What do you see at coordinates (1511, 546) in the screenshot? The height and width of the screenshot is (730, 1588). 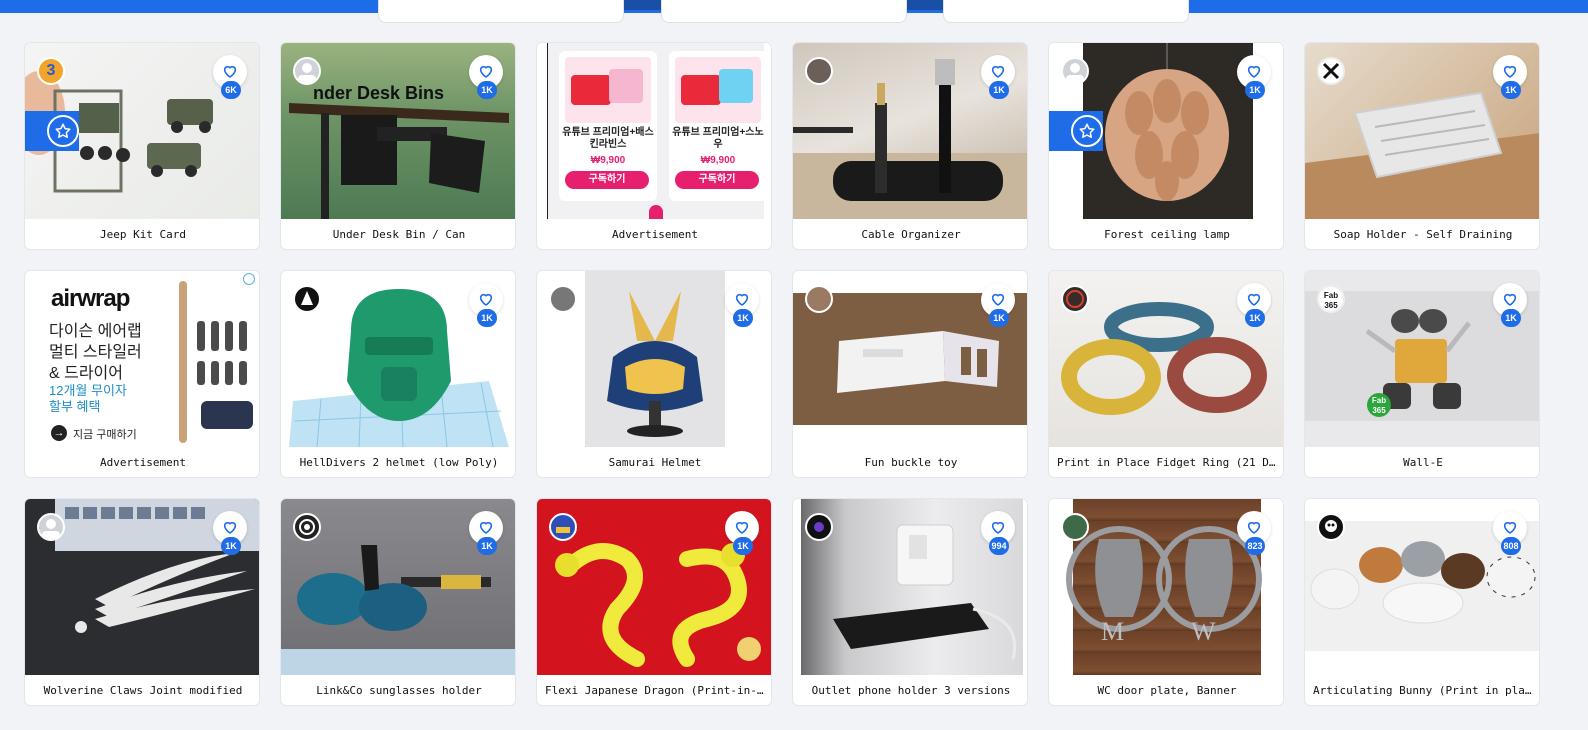 I see `like-count: 808` at bounding box center [1511, 546].